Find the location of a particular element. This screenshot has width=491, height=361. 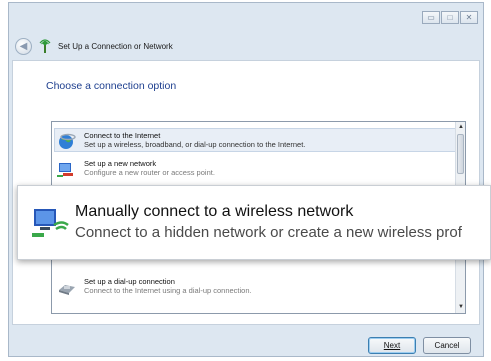

close-button: ✕ is located at coordinates (469, 17).